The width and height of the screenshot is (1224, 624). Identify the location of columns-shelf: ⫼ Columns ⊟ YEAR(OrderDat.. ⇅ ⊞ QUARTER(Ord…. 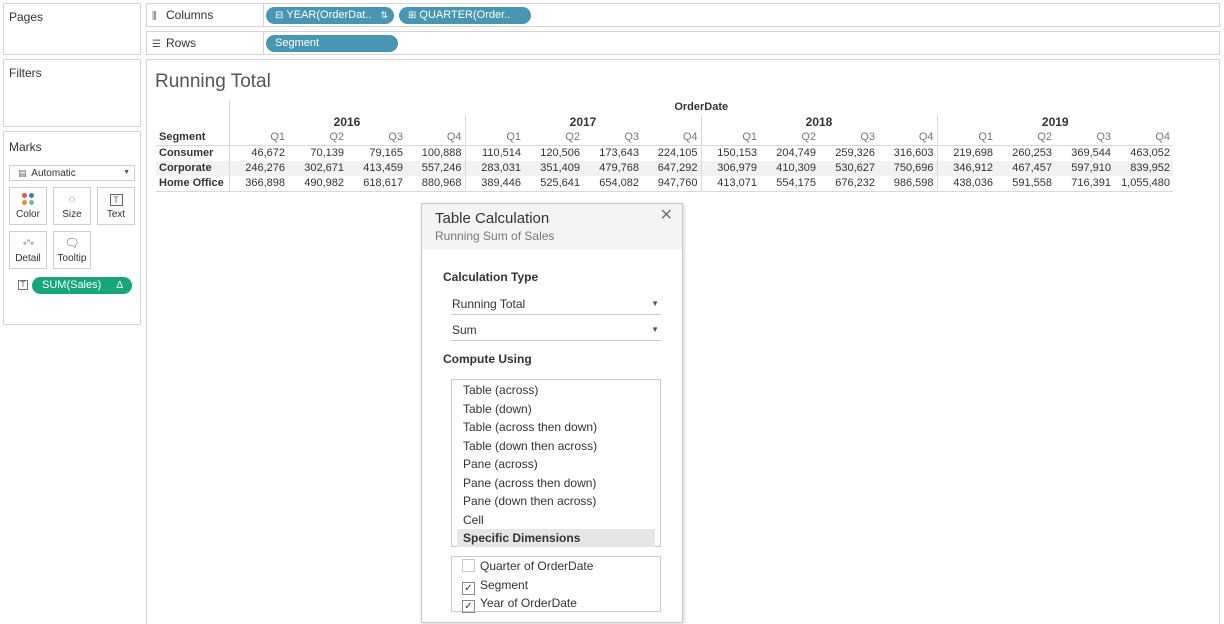
(683, 15).